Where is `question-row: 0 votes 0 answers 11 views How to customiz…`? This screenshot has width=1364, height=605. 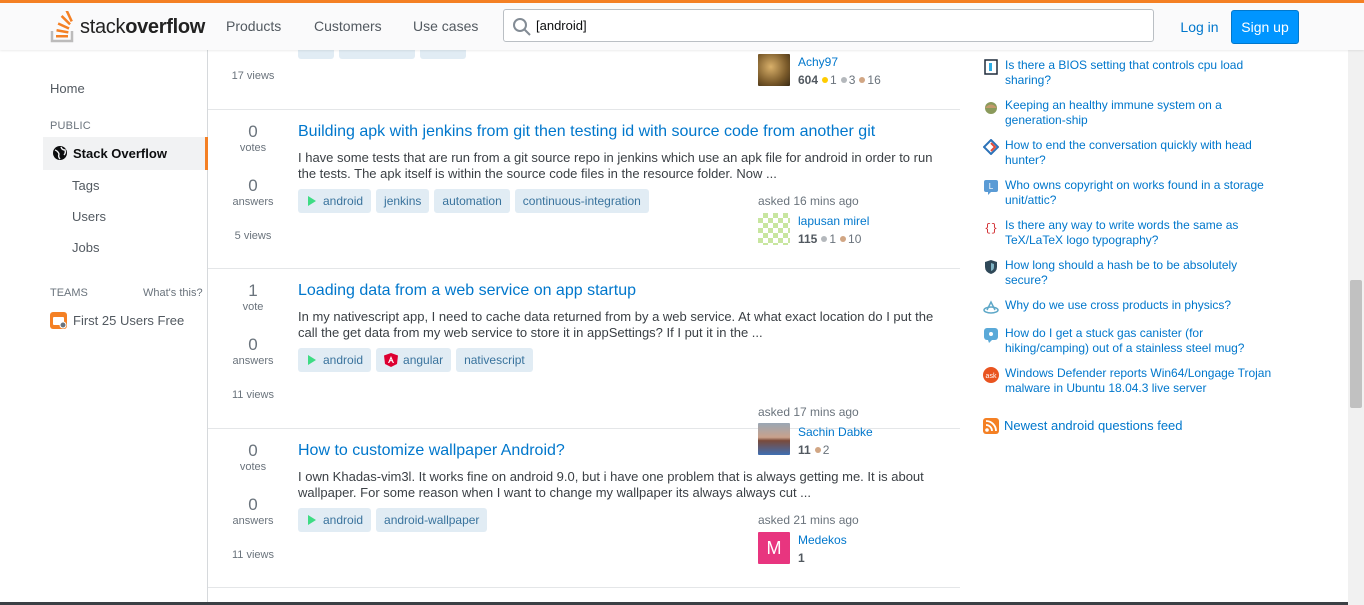
question-row: 0 votes 0 answers 11 views How to customiz… is located at coordinates (584, 508).